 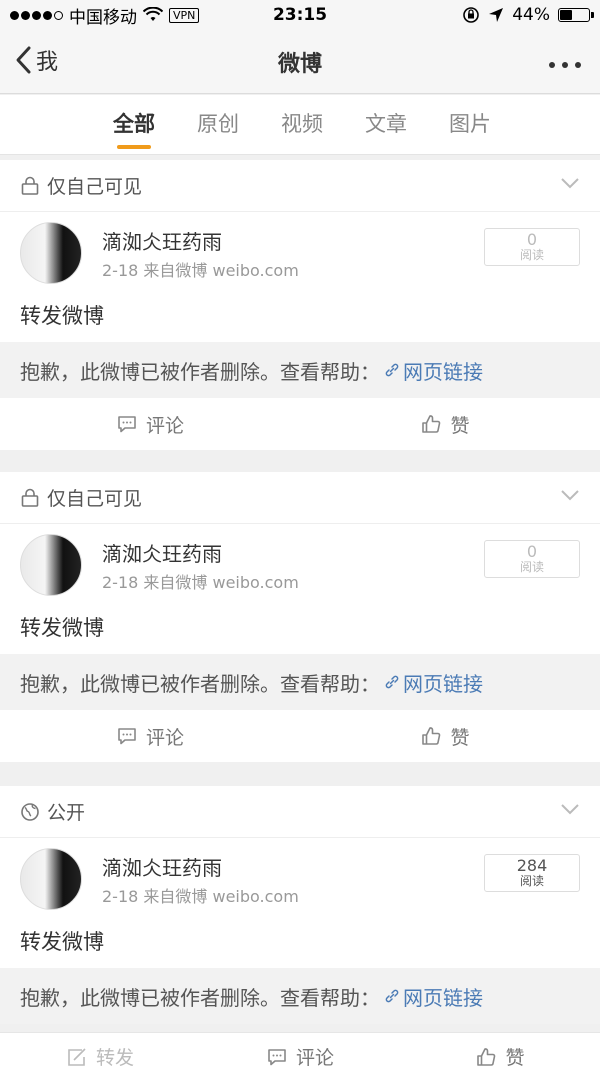 I want to click on location-arrow-icon, so click(x=496, y=15).